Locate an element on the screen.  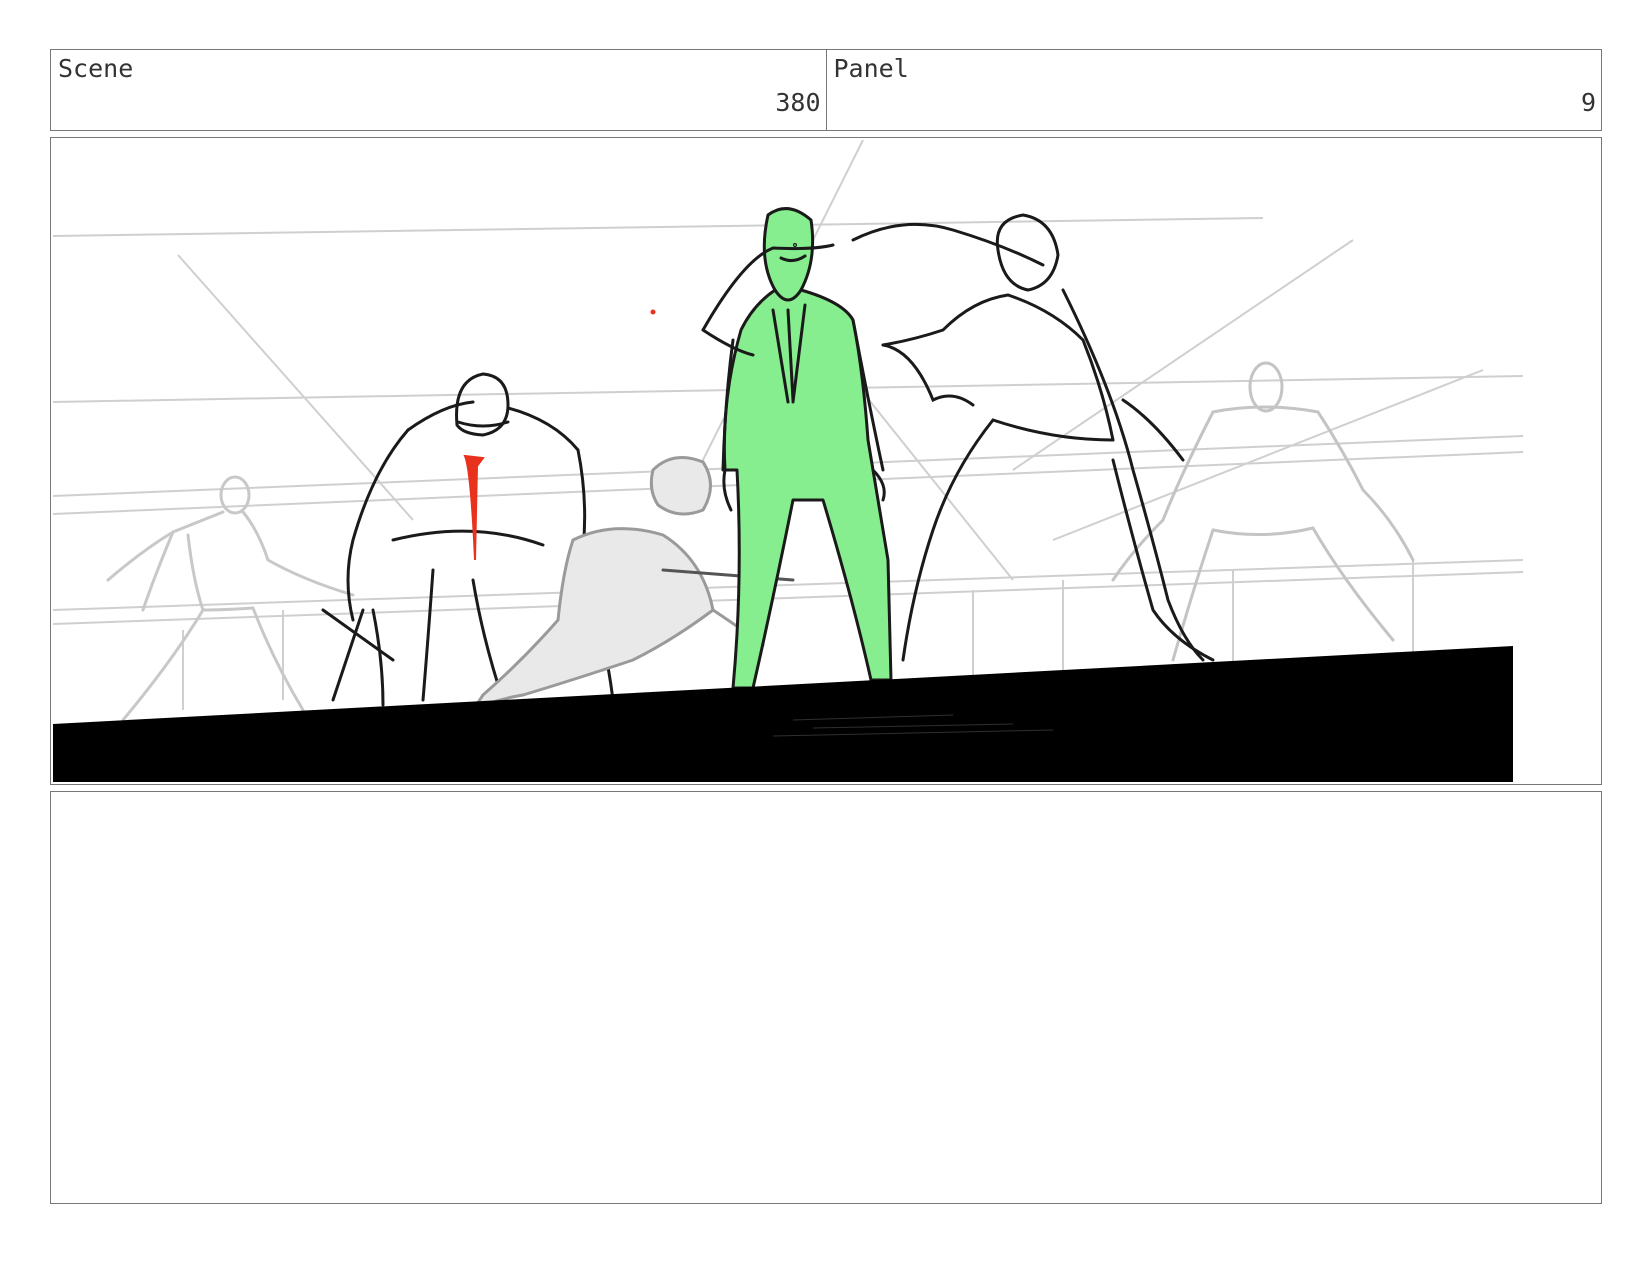
green-figure is located at coordinates (807, 448).